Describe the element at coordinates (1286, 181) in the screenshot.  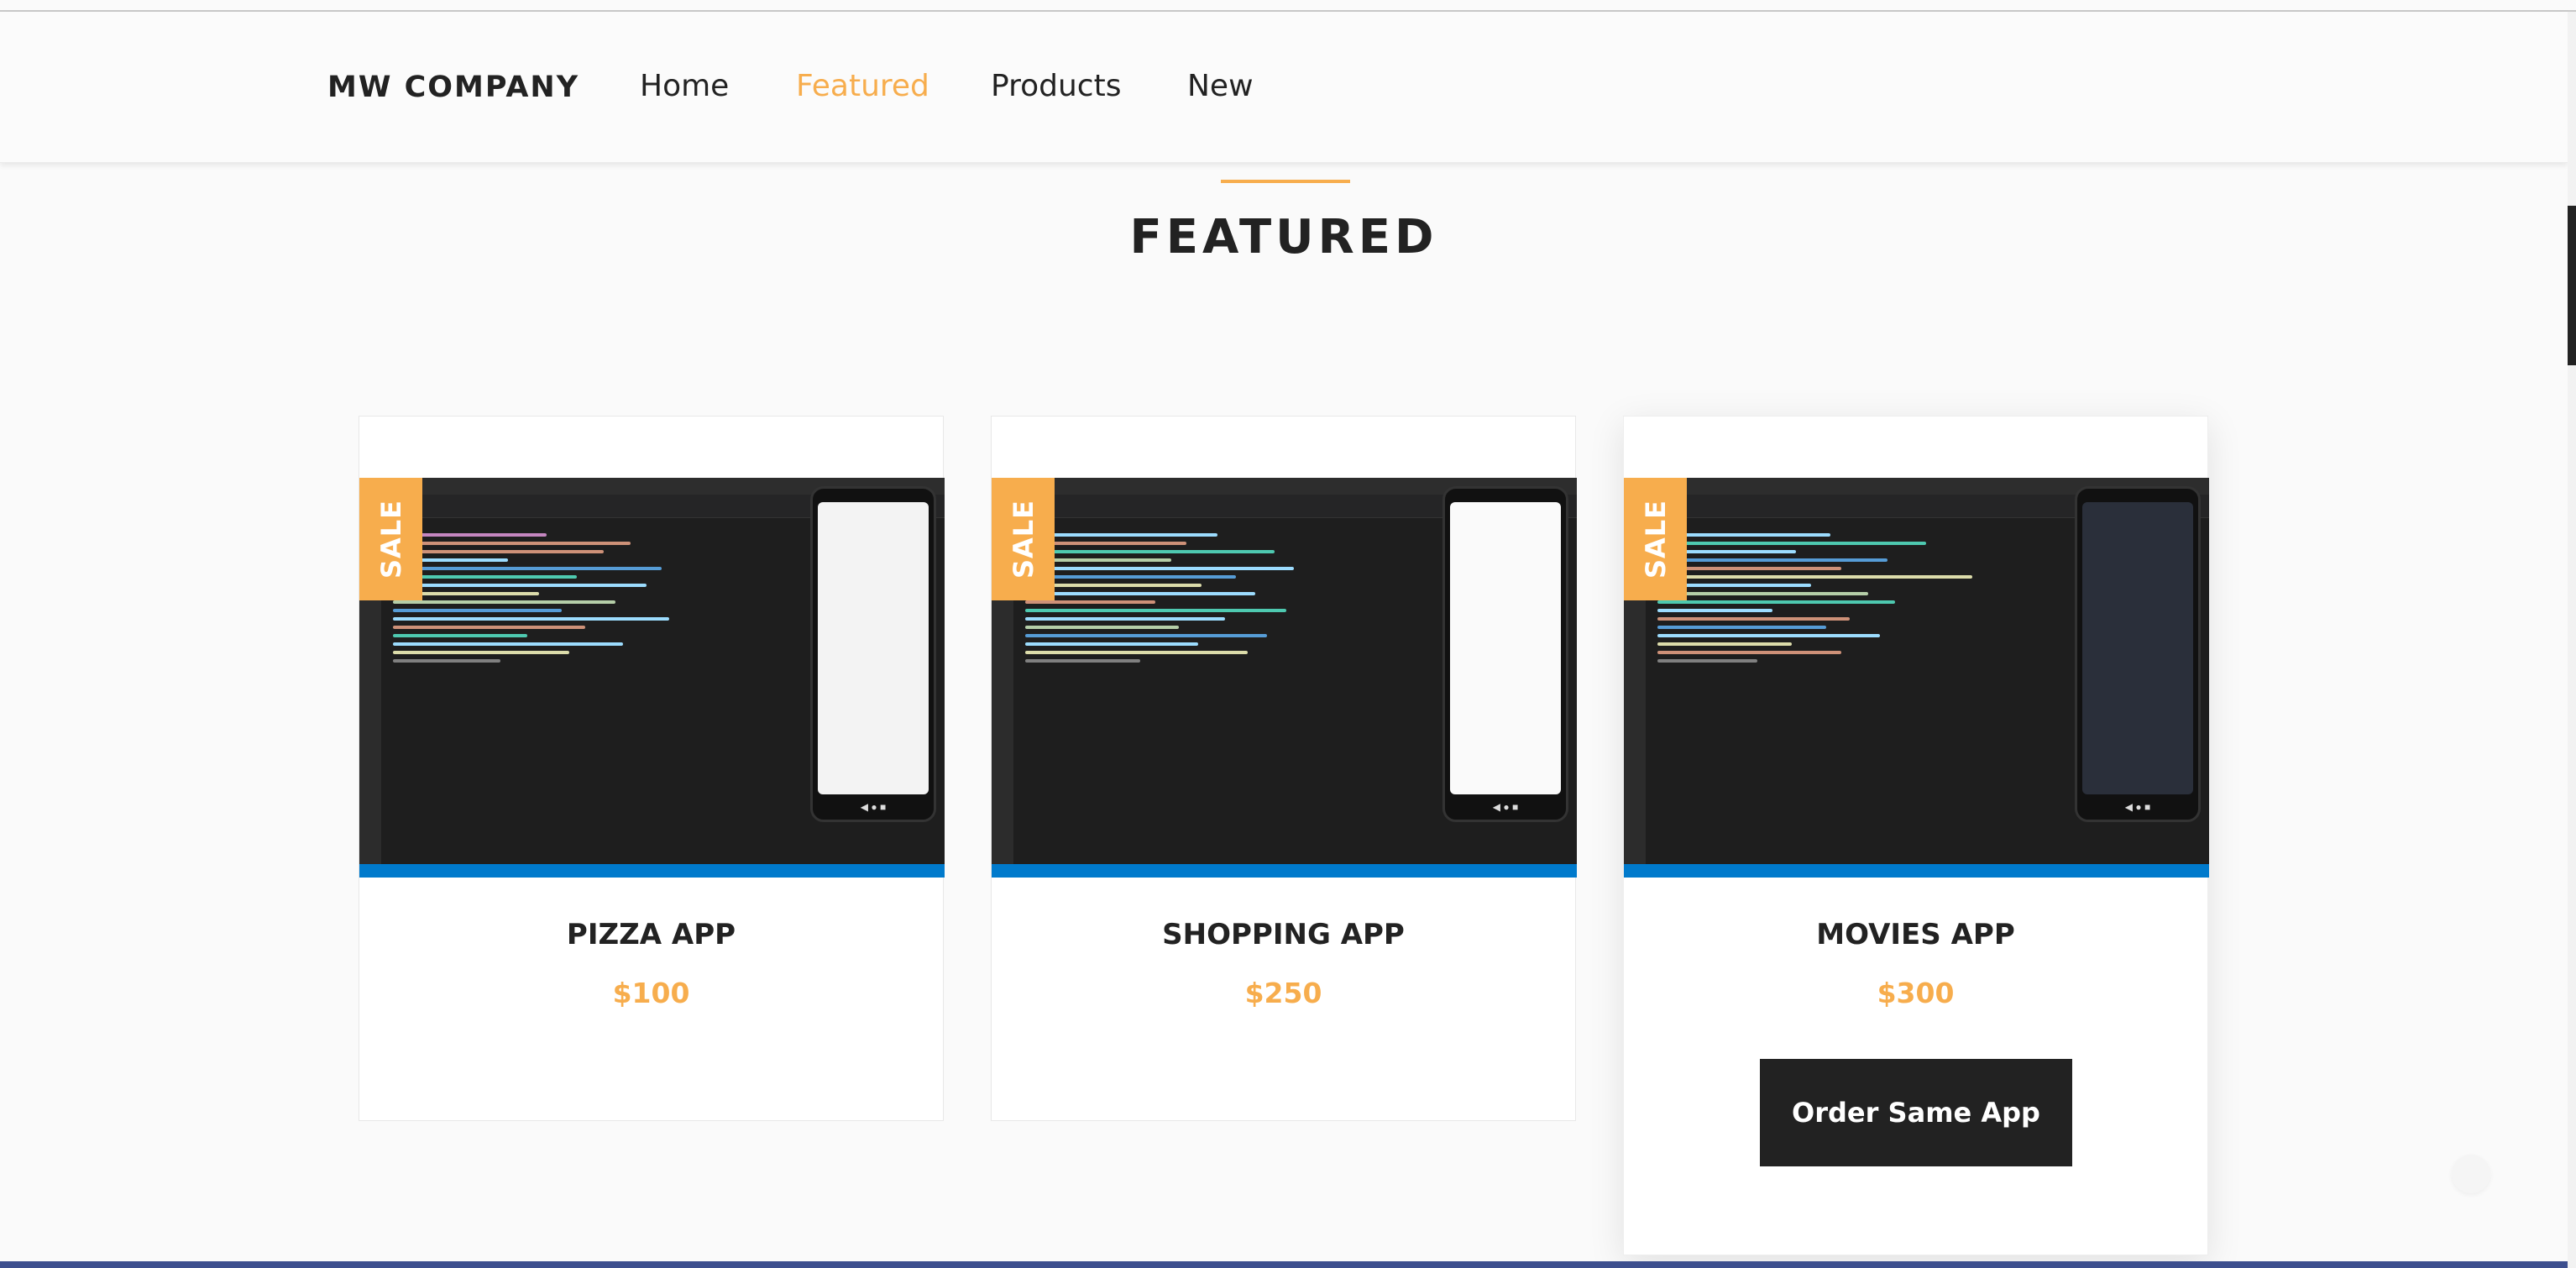
I see `section-title-divider` at that location.